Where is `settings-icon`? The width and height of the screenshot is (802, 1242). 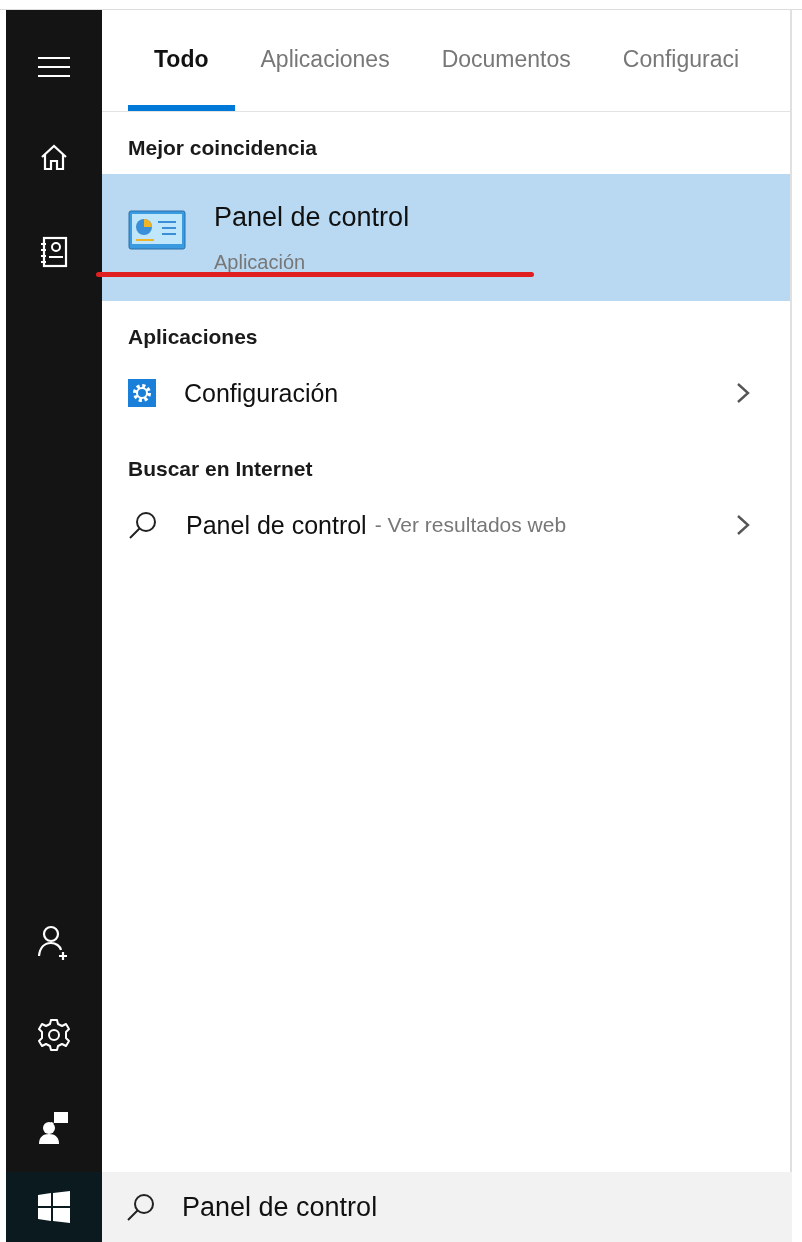 settings-icon is located at coordinates (54, 1035).